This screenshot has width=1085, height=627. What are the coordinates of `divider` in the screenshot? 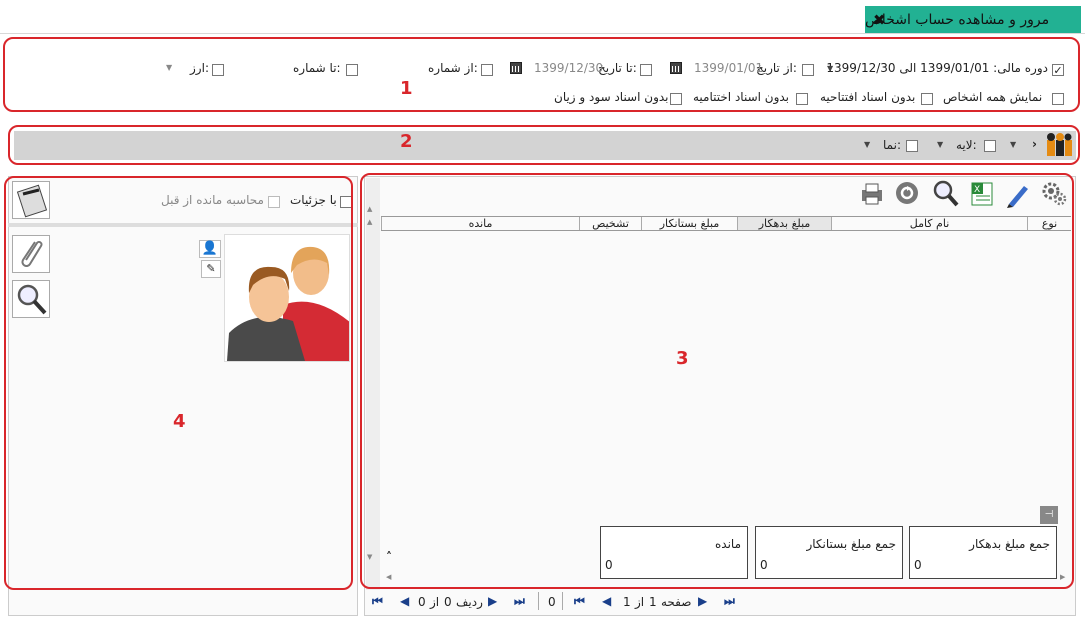 It's located at (542, 33).